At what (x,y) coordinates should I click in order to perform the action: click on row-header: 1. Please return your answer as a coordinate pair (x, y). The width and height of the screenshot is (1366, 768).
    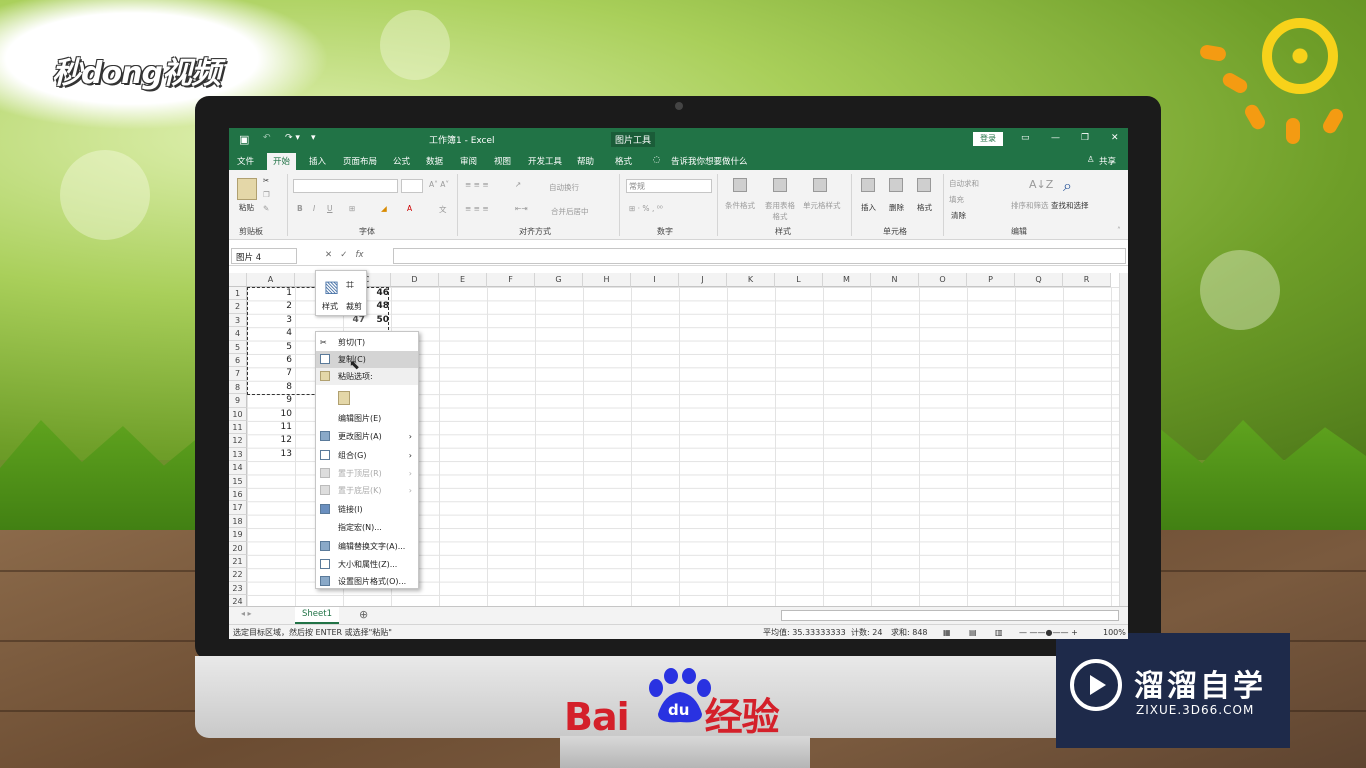
    Looking at the image, I should click on (238, 294).